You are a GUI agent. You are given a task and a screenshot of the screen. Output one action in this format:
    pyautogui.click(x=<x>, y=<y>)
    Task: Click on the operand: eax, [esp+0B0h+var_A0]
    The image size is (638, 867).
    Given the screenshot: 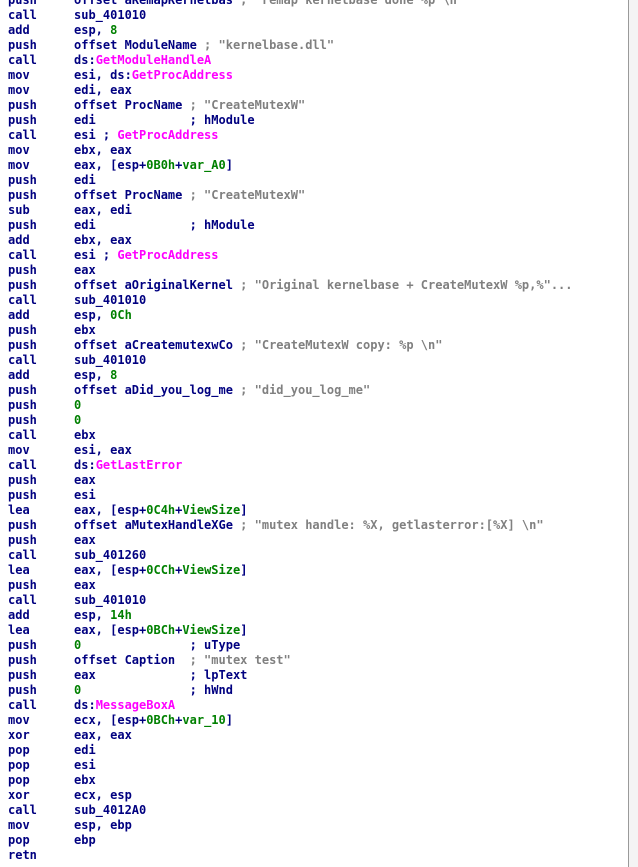 What is the action you would take?
    pyautogui.click(x=153, y=165)
    